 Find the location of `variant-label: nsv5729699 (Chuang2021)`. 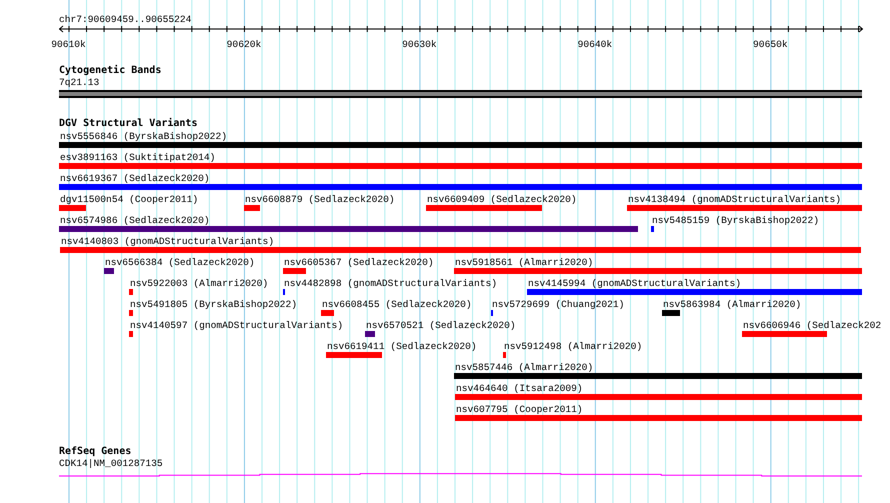

variant-label: nsv5729699 (Chuang2021) is located at coordinates (558, 304).